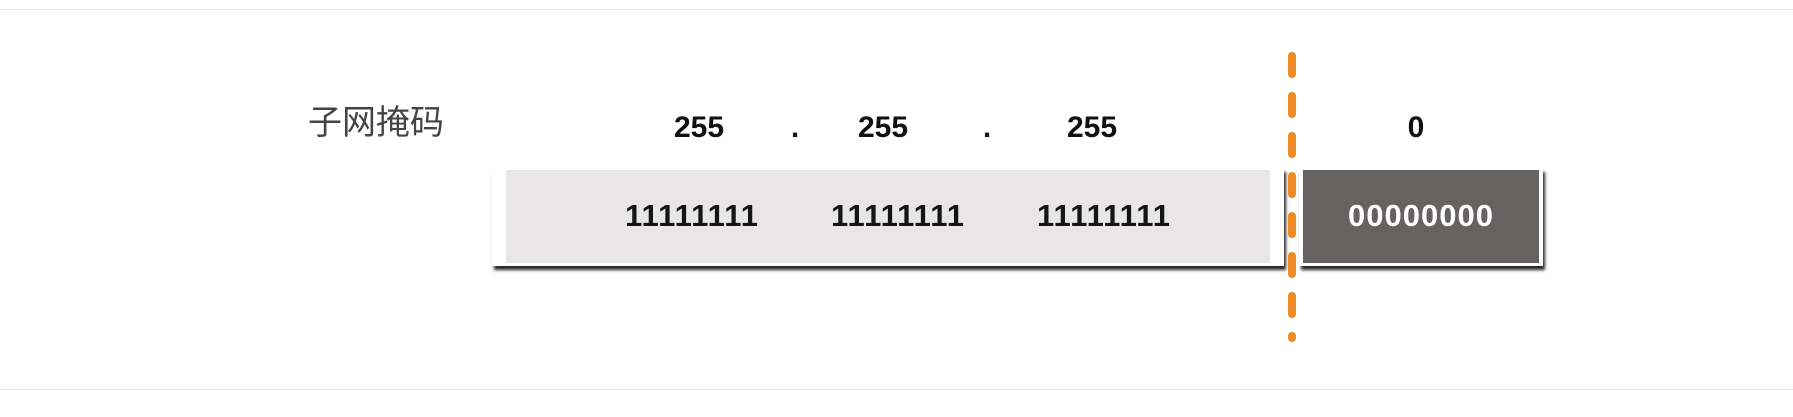 The width and height of the screenshot is (1793, 417). Describe the element at coordinates (1104, 215) in the screenshot. I see `network-bits-3: 11111111` at that location.